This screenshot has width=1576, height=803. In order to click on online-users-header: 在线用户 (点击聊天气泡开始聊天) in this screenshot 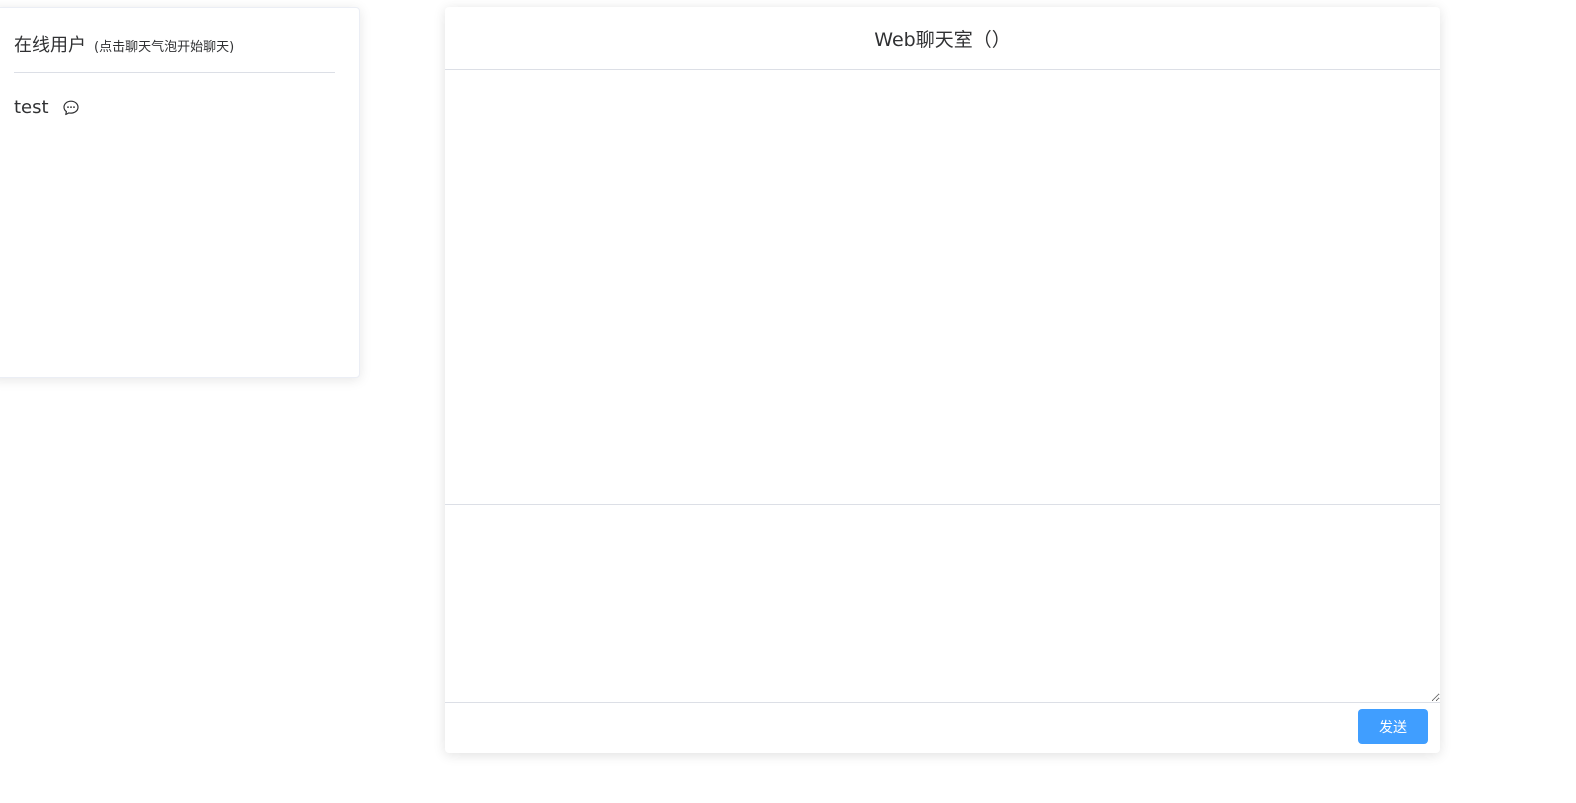, I will do `click(174, 53)`.